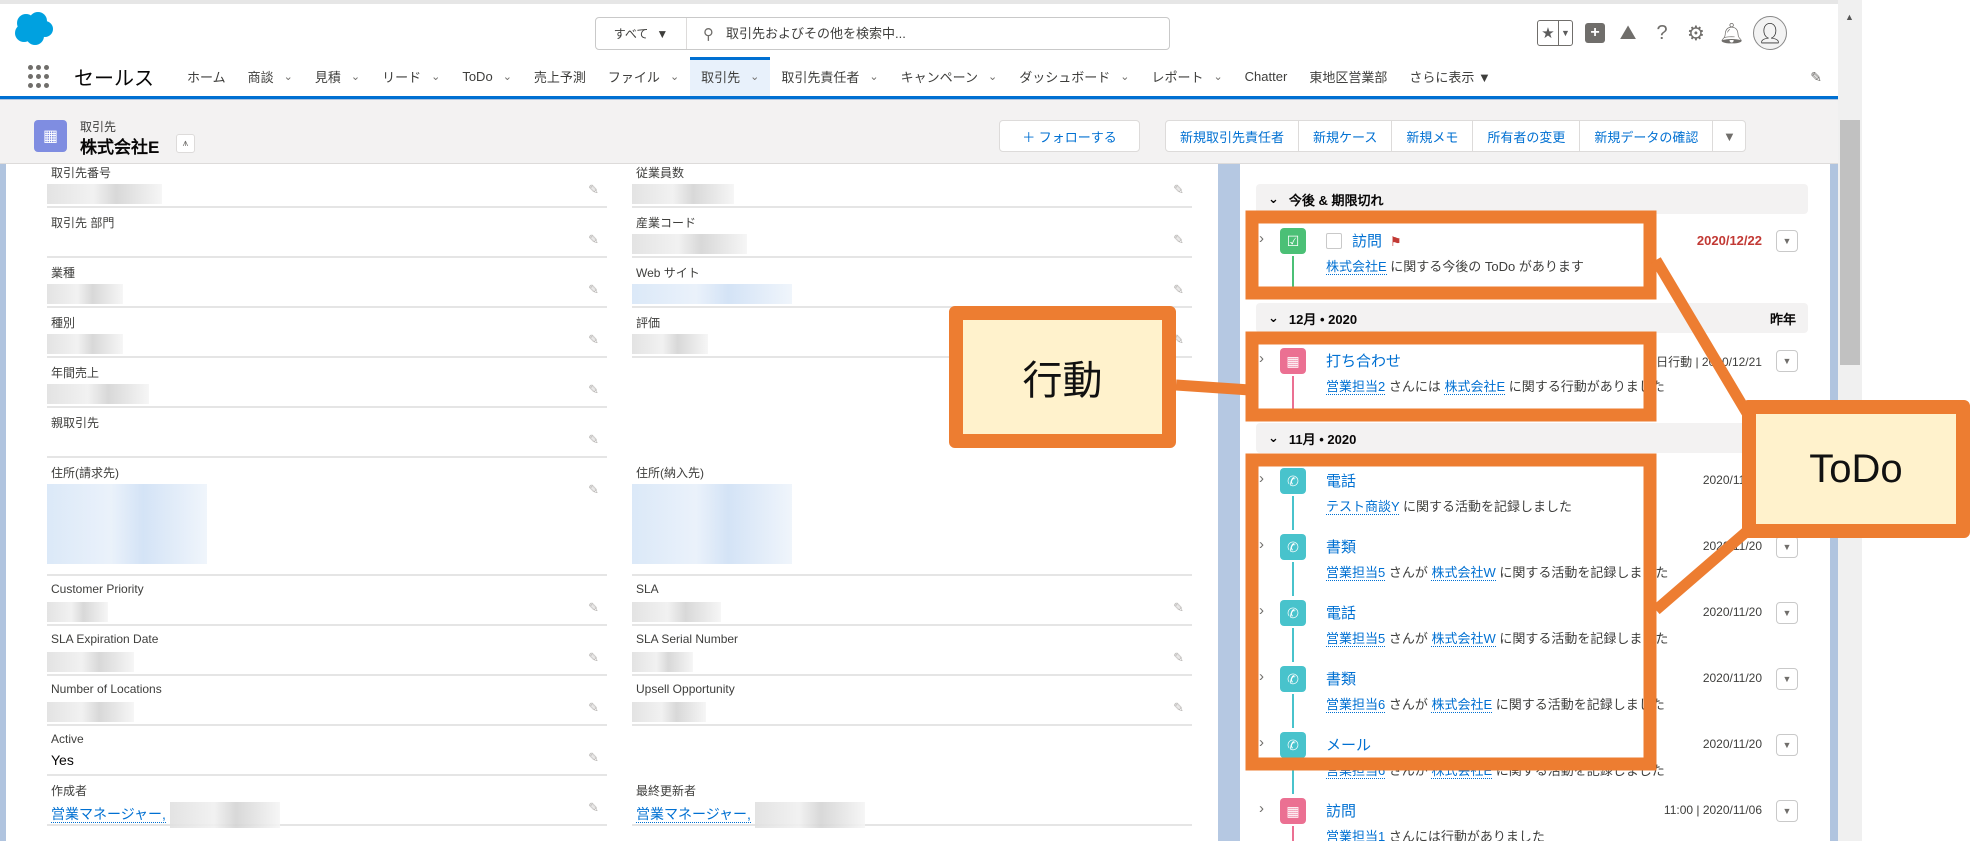 This screenshot has height=841, width=1973. What do you see at coordinates (34, 29) in the screenshot?
I see `salesforce-logo-icon` at bounding box center [34, 29].